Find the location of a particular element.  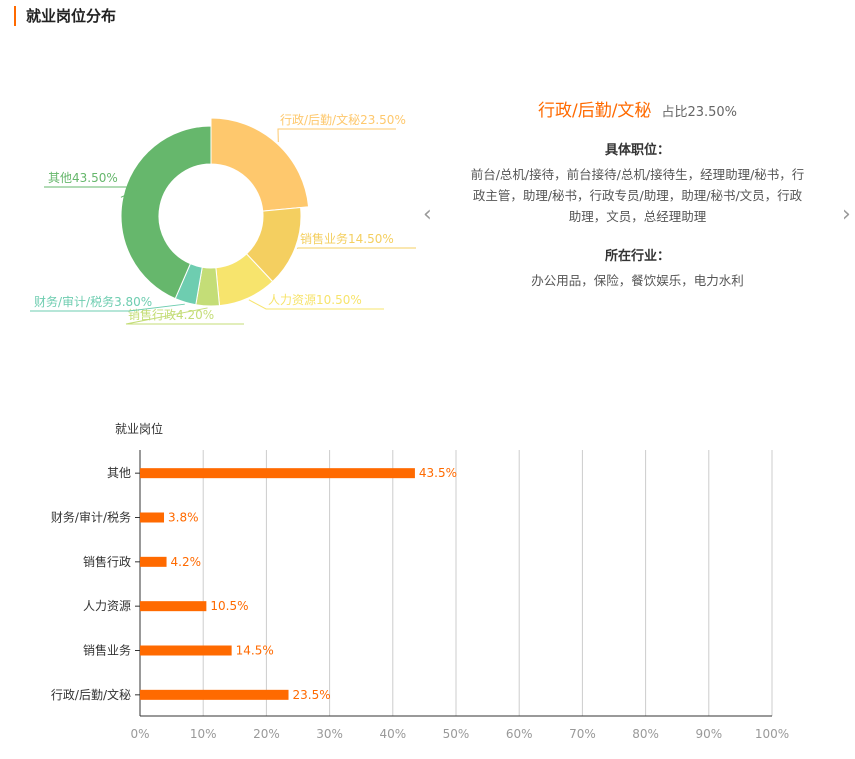

bar-人力资源 is located at coordinates (173, 606).